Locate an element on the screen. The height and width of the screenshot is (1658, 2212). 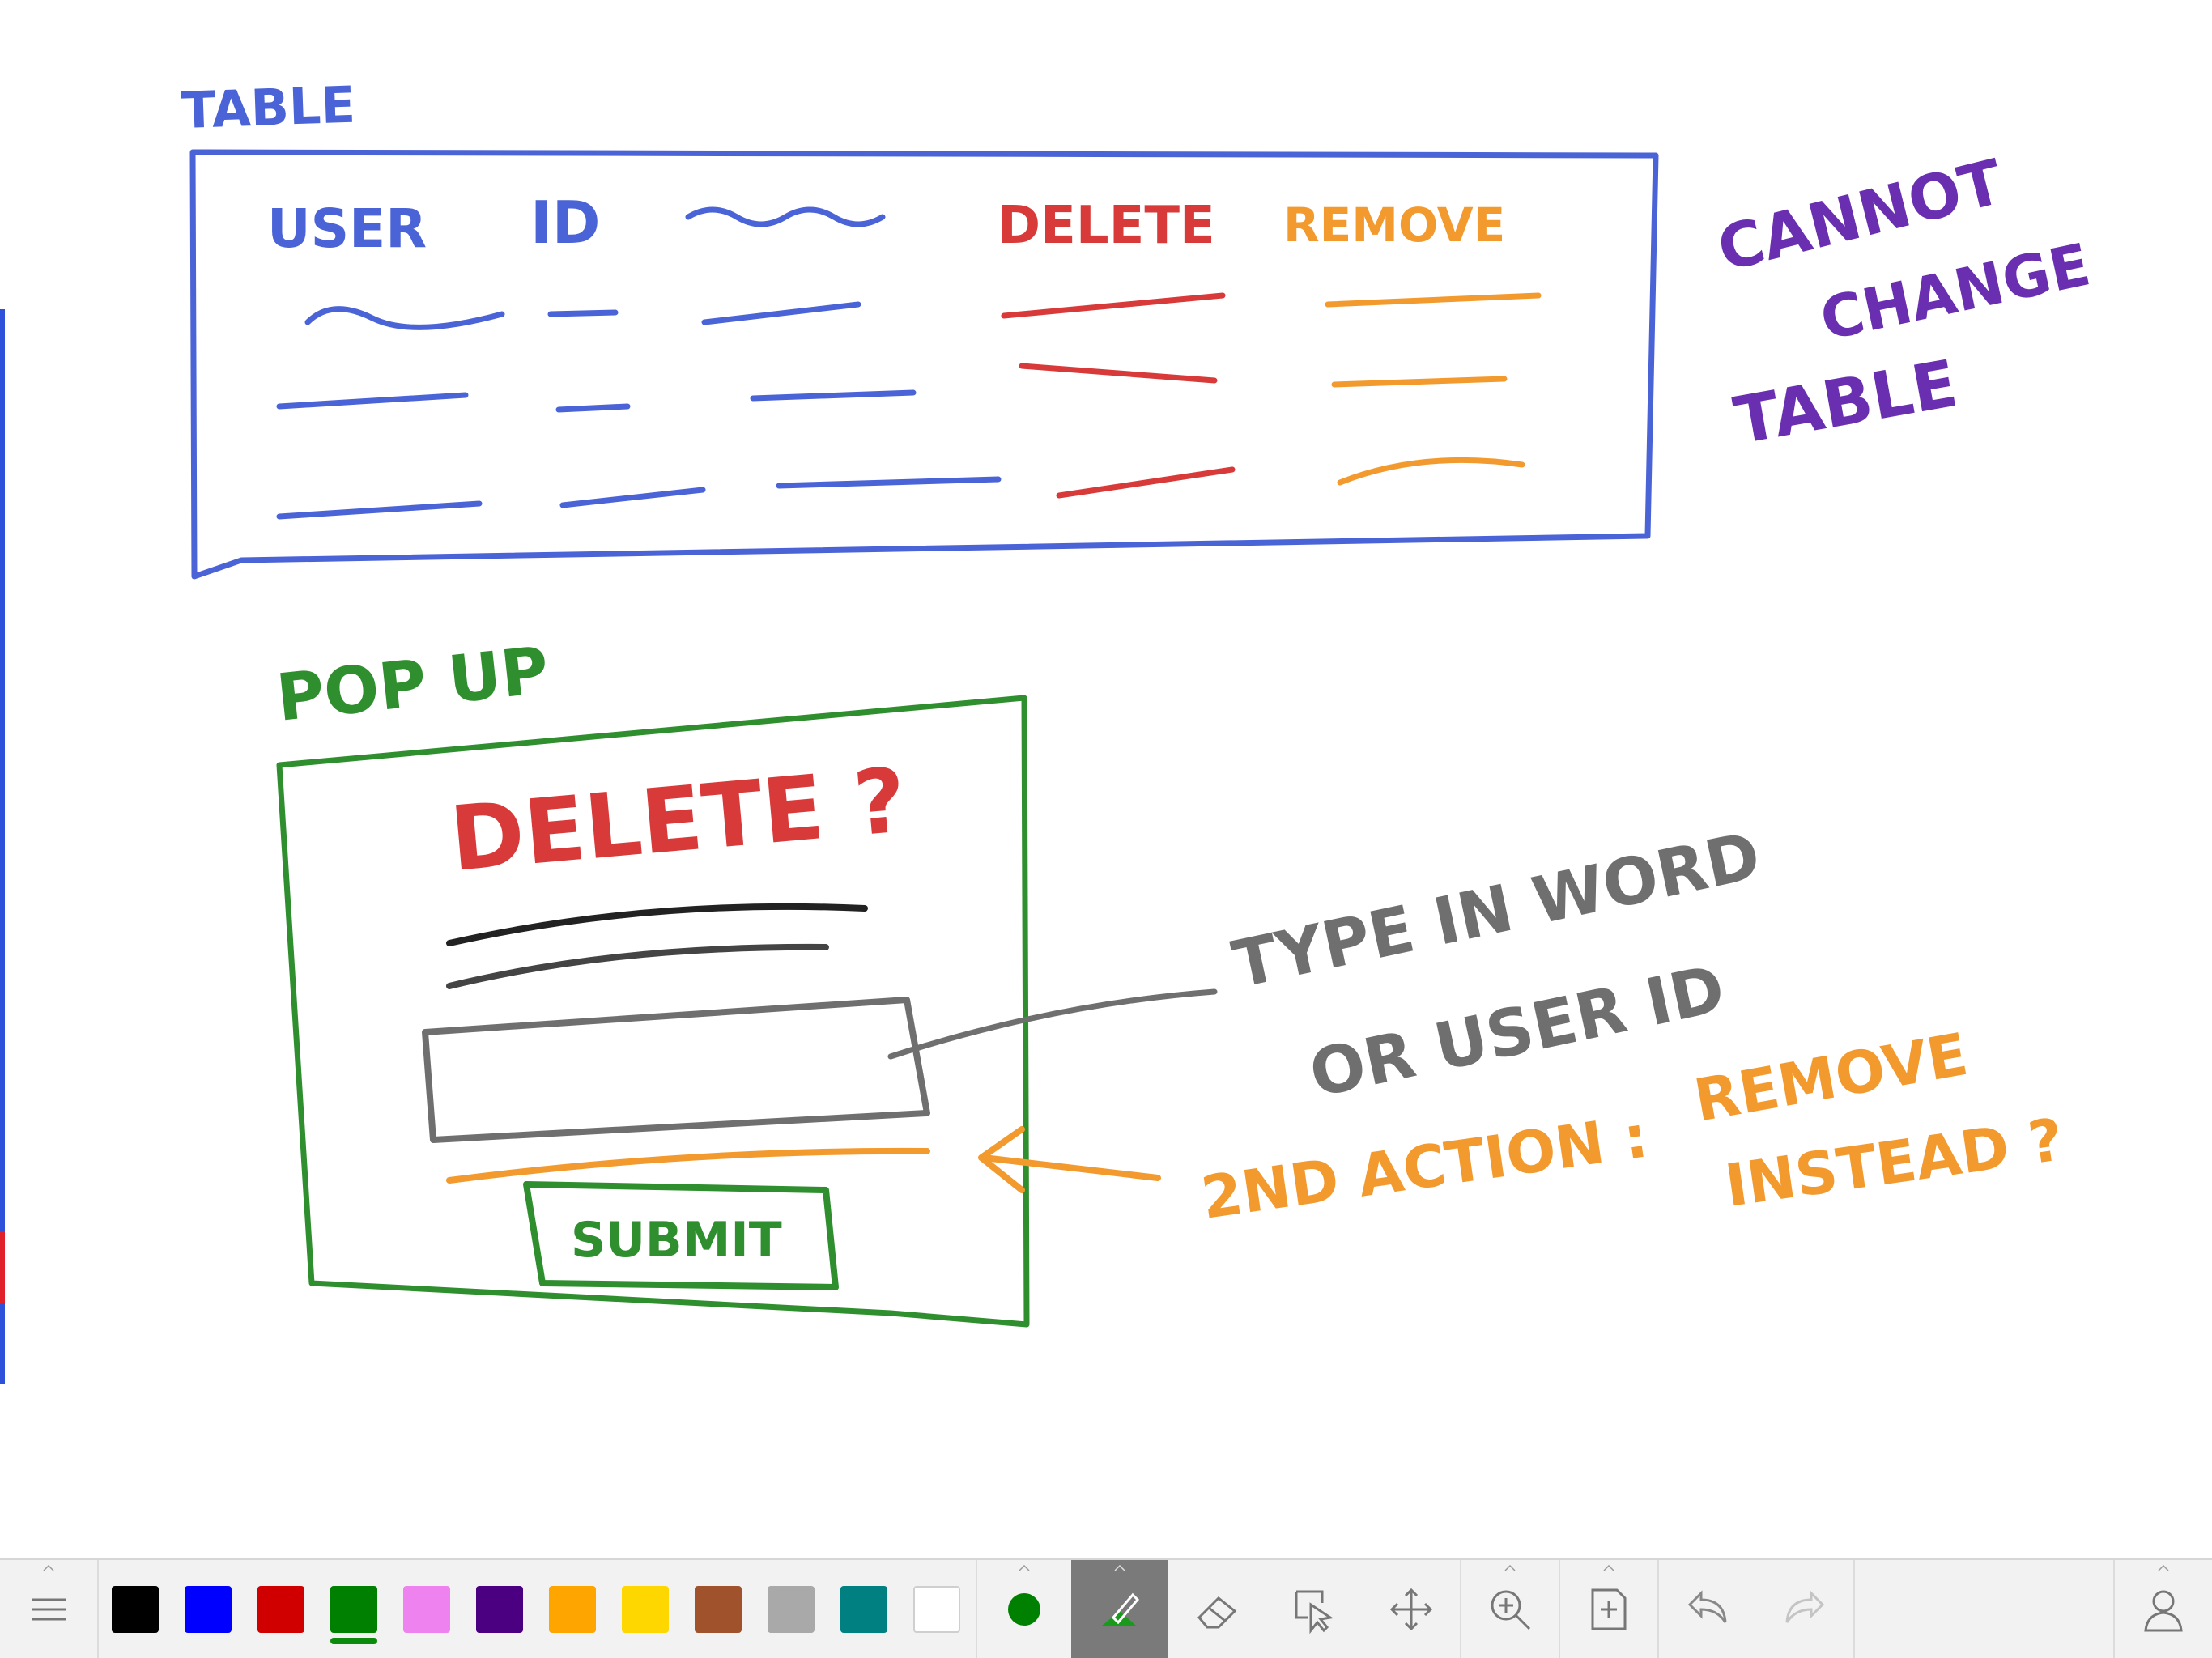
move-tool-button is located at coordinates (1412, 1609).